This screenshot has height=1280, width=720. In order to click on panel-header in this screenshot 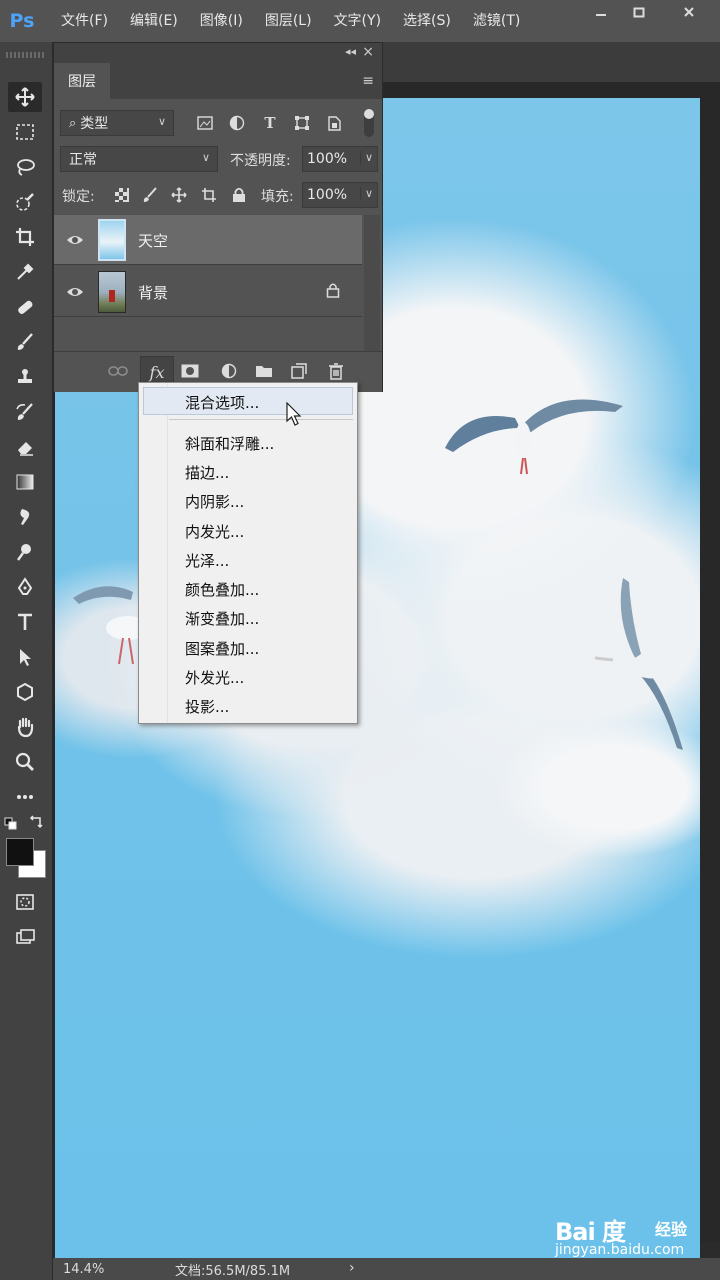, I will do `click(218, 53)`.